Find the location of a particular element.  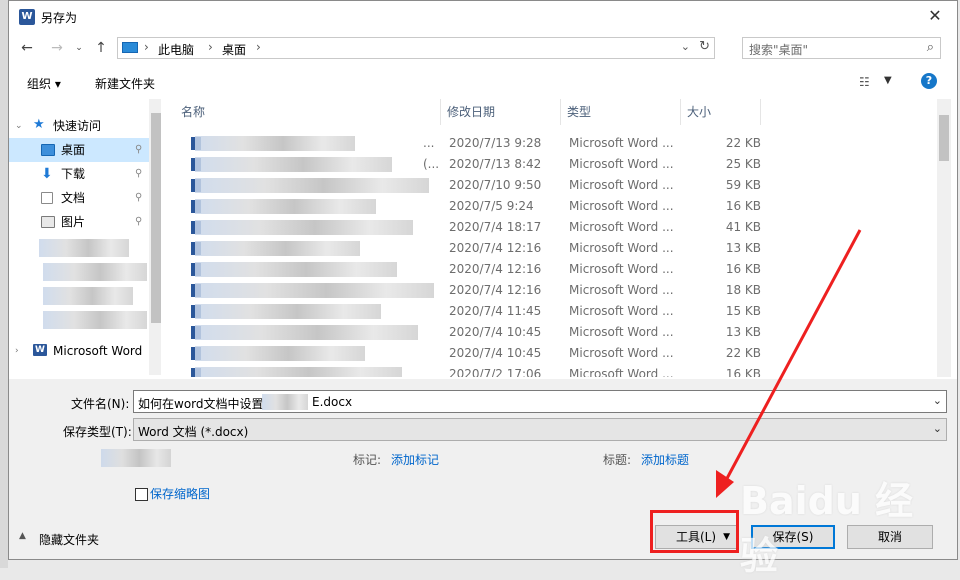

arrow-head is located at coordinates (725, 484).